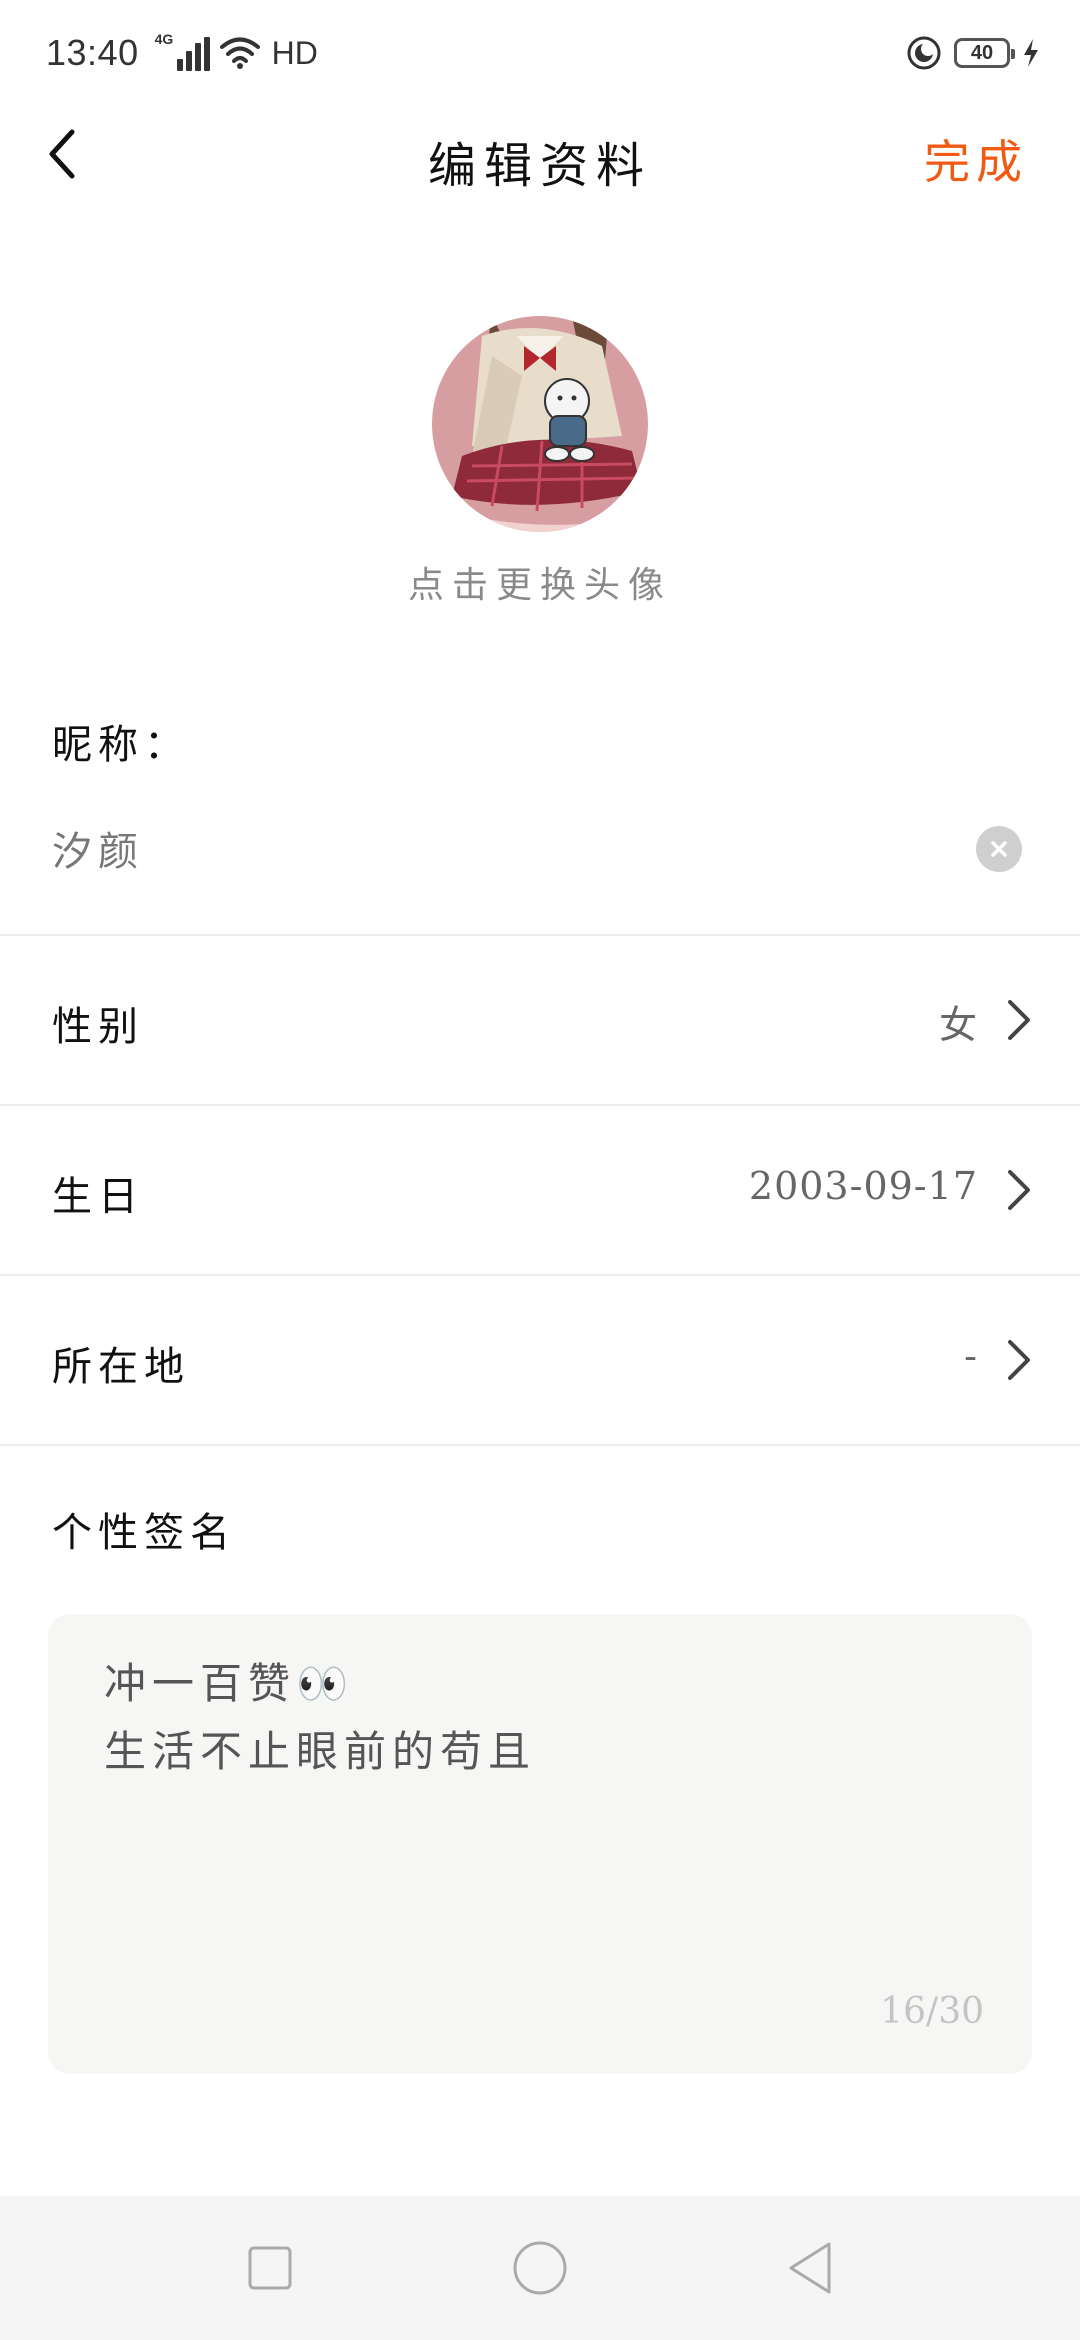  What do you see at coordinates (121, 1367) in the screenshot?
I see `location-label: 所在地` at bounding box center [121, 1367].